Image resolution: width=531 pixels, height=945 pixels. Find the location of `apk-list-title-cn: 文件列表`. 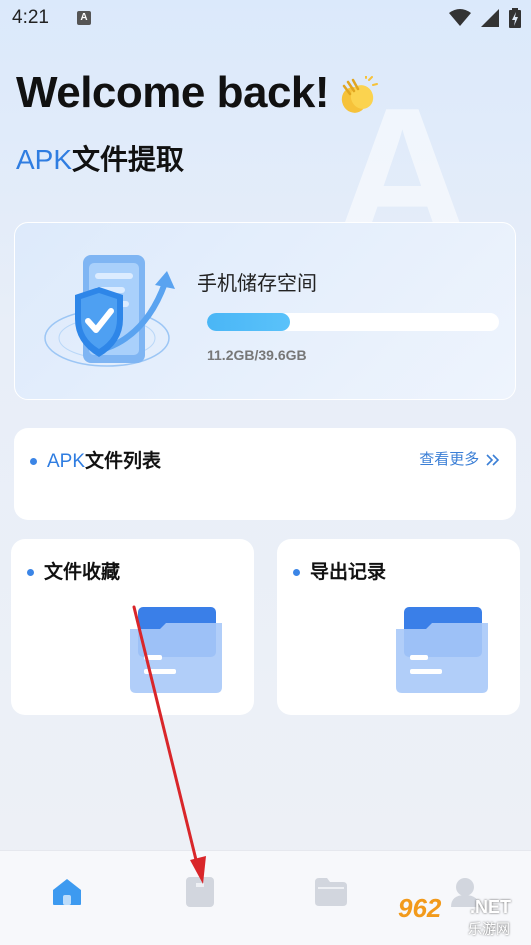

apk-list-title-cn: 文件列表 is located at coordinates (123, 461).